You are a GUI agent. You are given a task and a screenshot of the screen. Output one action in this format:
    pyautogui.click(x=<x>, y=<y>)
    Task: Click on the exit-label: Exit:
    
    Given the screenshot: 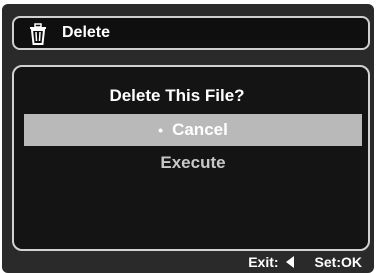 What is the action you would take?
    pyautogui.click(x=263, y=262)
    